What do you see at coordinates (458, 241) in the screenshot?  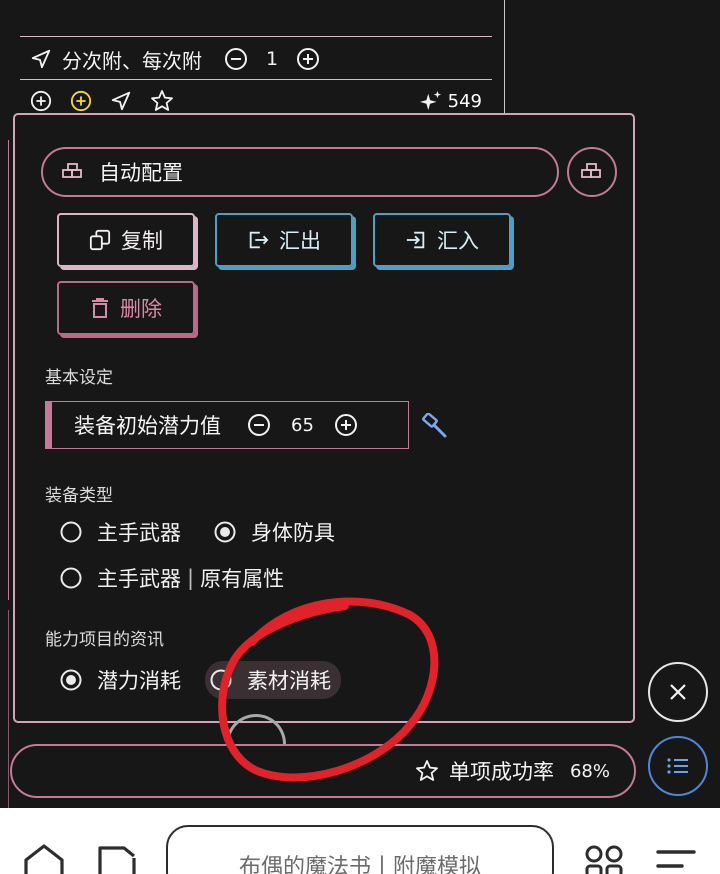 I see `import-label: 汇入` at bounding box center [458, 241].